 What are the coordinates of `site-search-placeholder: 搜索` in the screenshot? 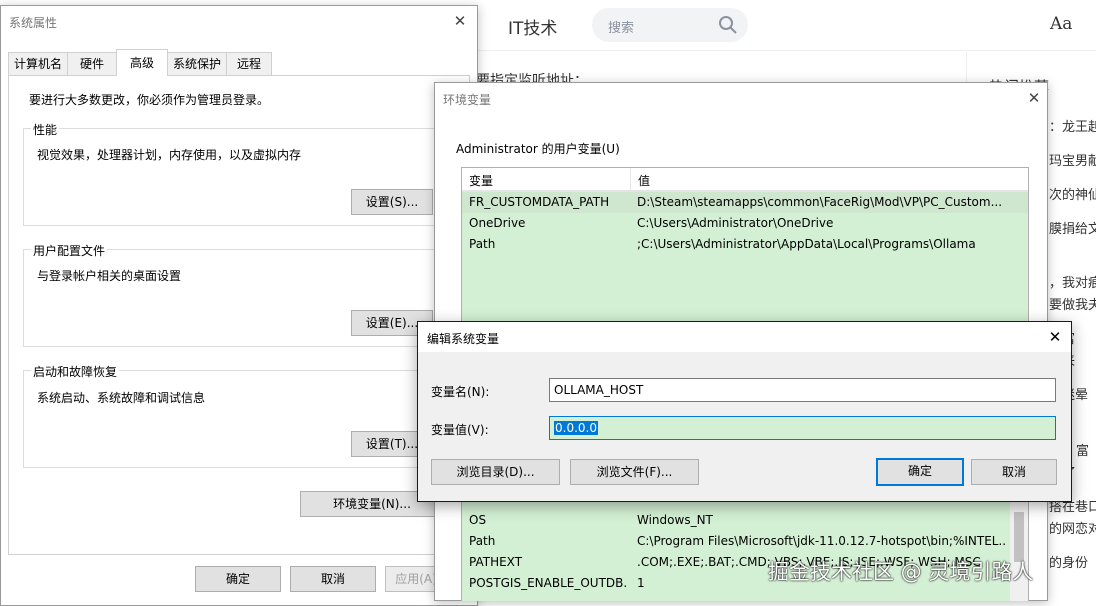 It's located at (621, 28).